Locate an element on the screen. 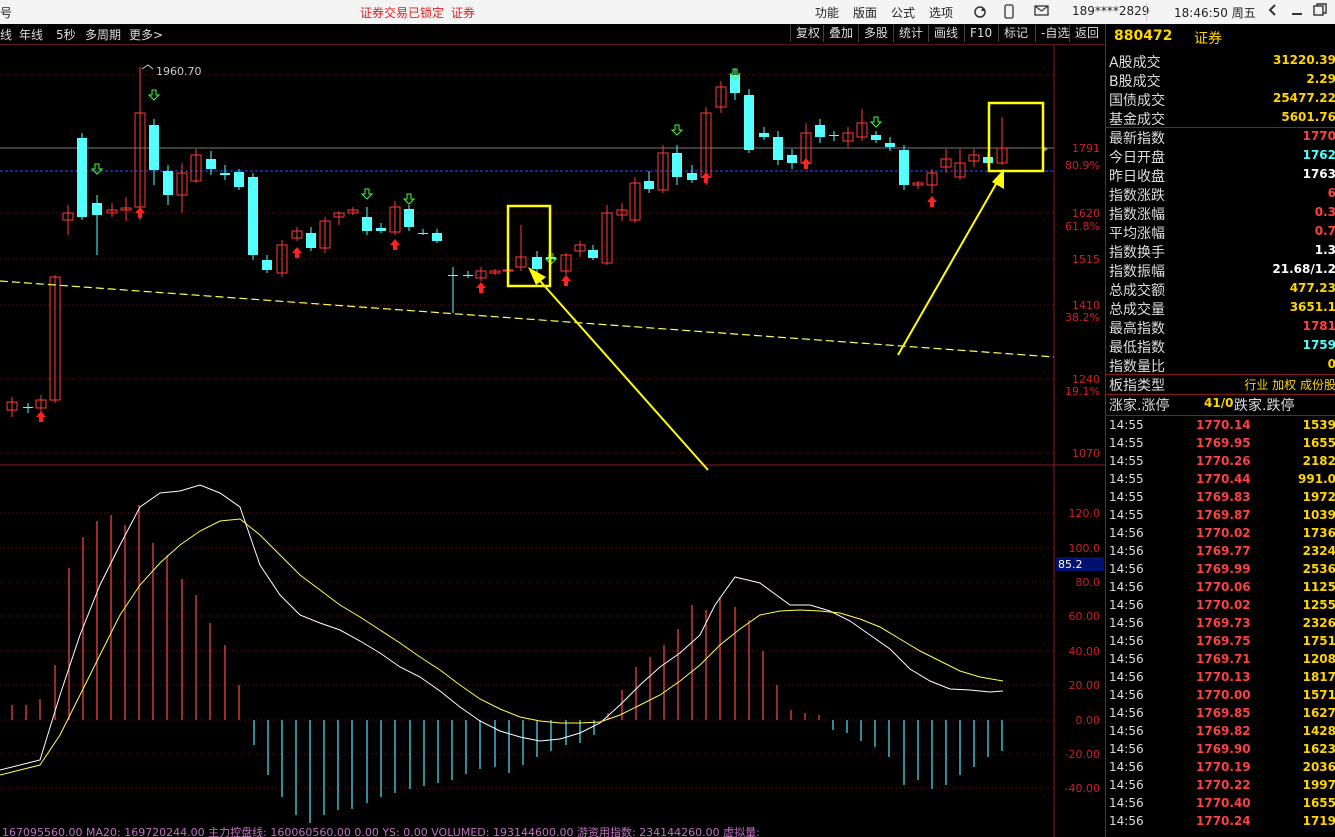 This screenshot has height=837, width=1335. stat-label: 总成交量 is located at coordinates (1137, 310).